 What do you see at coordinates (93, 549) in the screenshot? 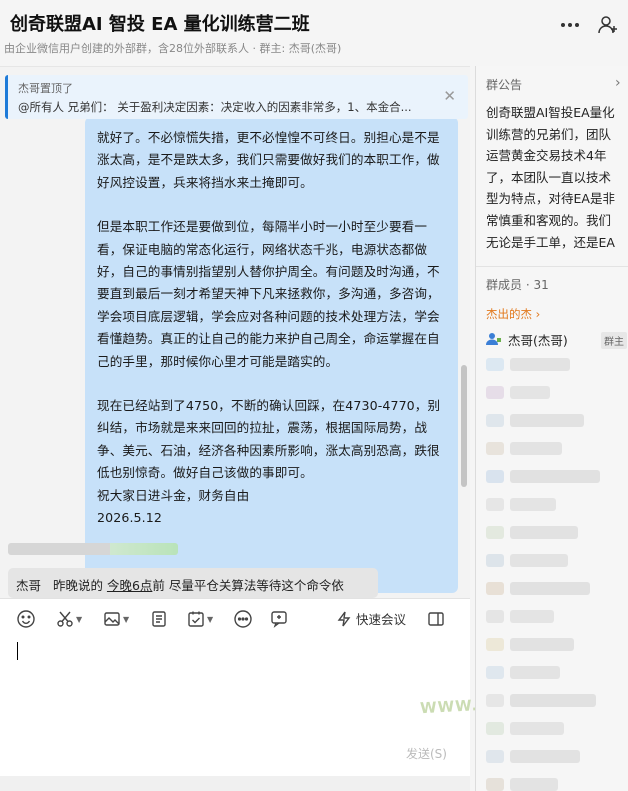
I see `blurred-sender-line` at bounding box center [93, 549].